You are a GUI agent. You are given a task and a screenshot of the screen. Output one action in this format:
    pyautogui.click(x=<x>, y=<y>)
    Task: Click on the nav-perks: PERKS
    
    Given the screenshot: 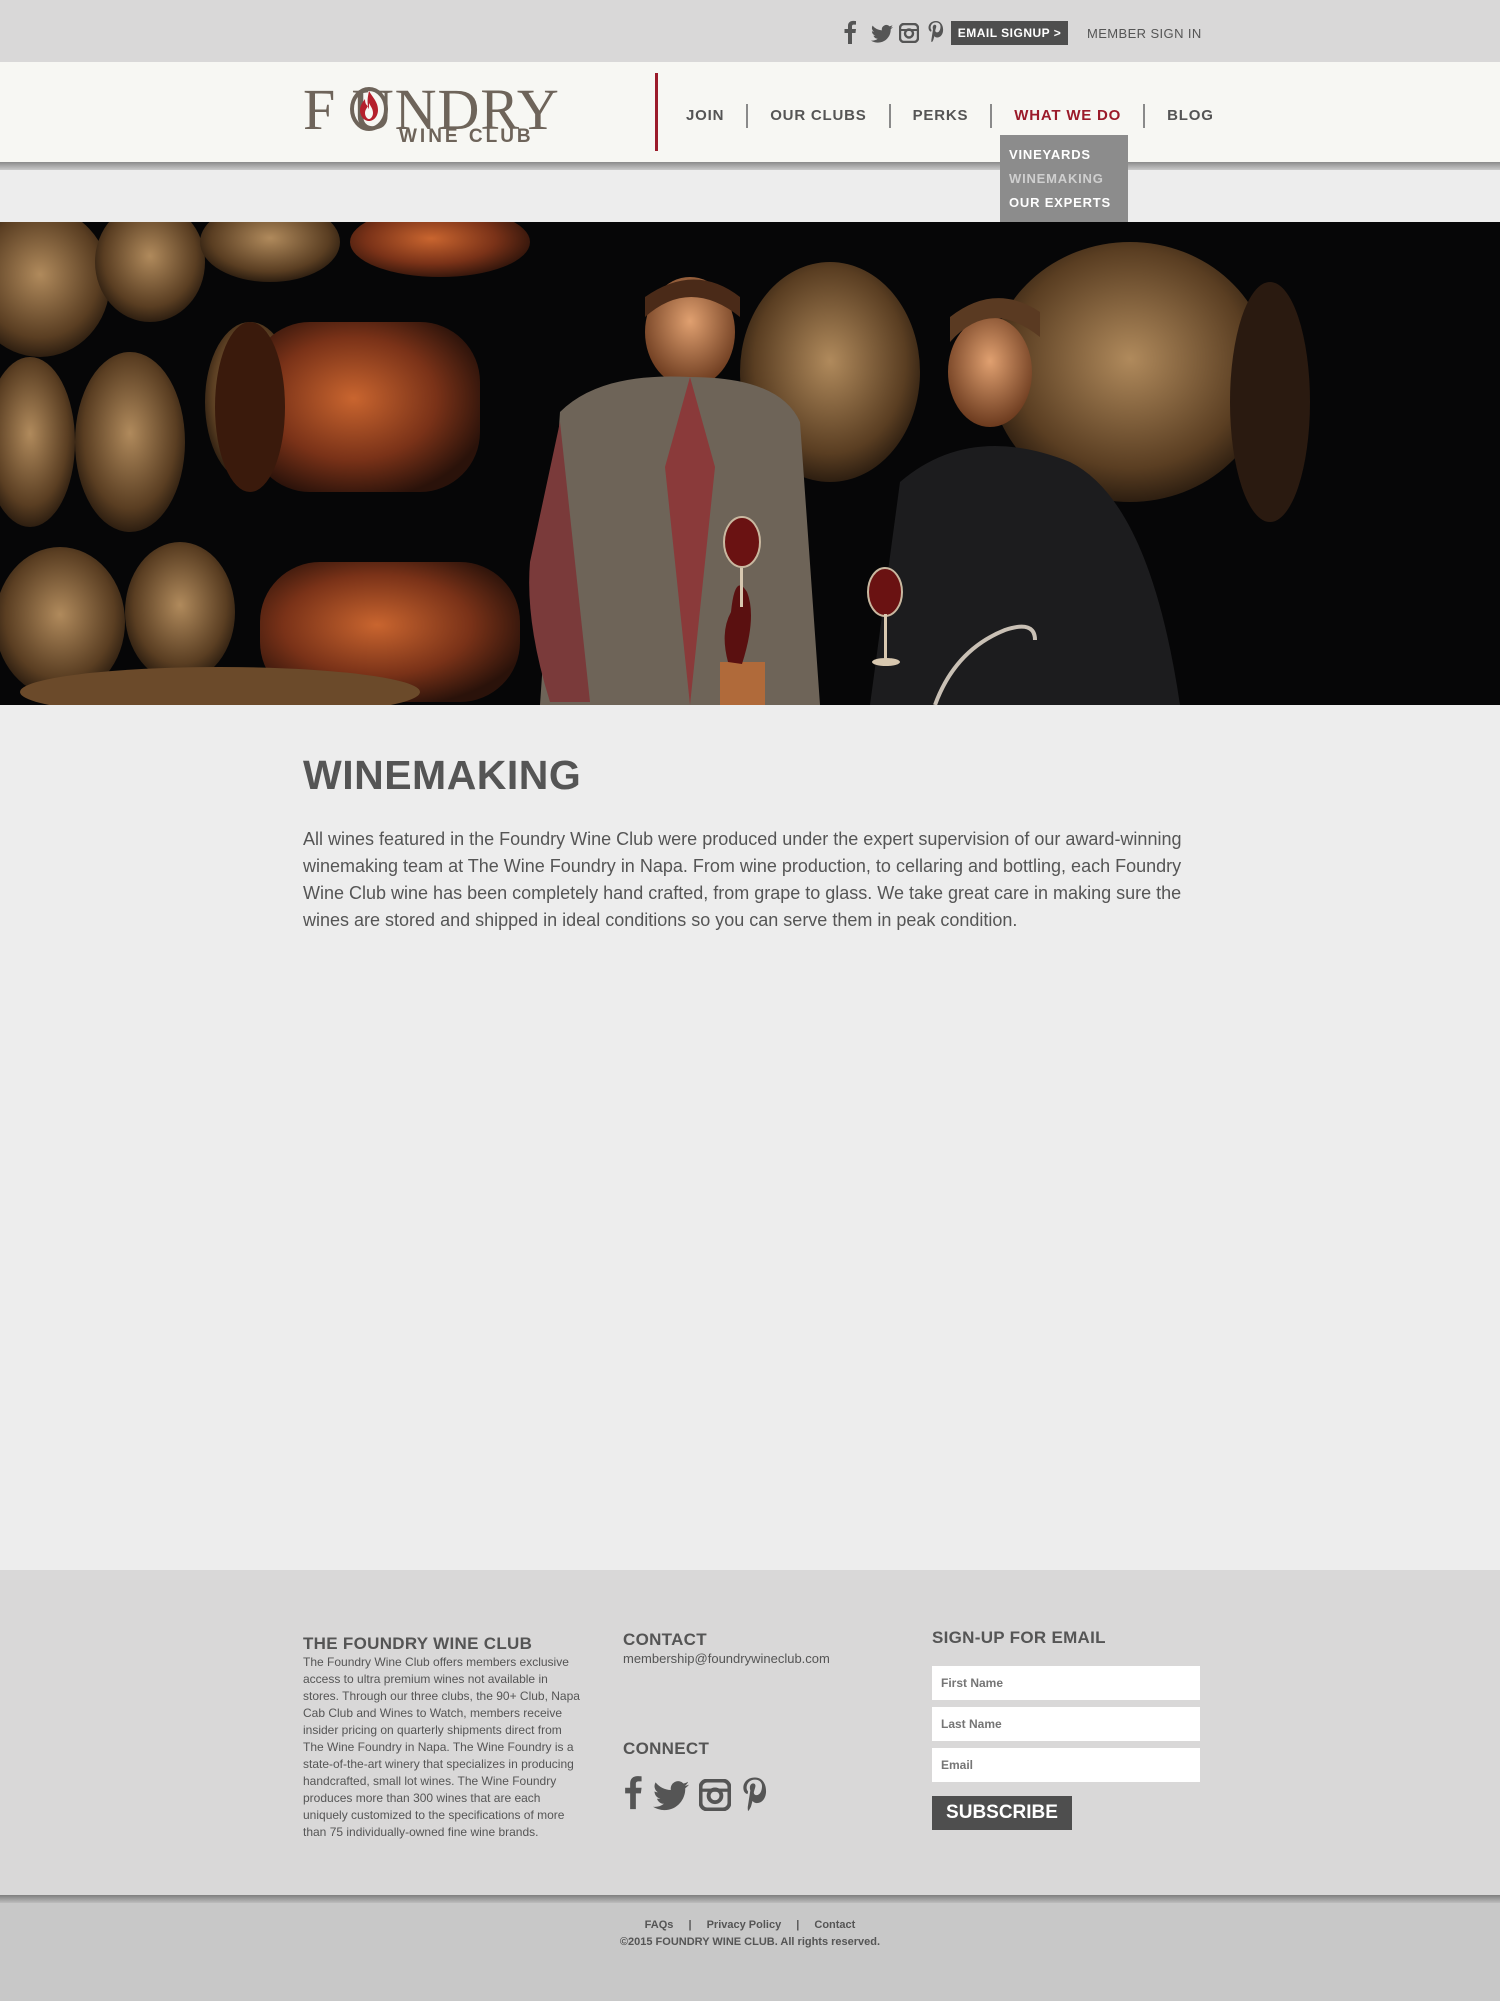 What is the action you would take?
    pyautogui.click(x=942, y=116)
    